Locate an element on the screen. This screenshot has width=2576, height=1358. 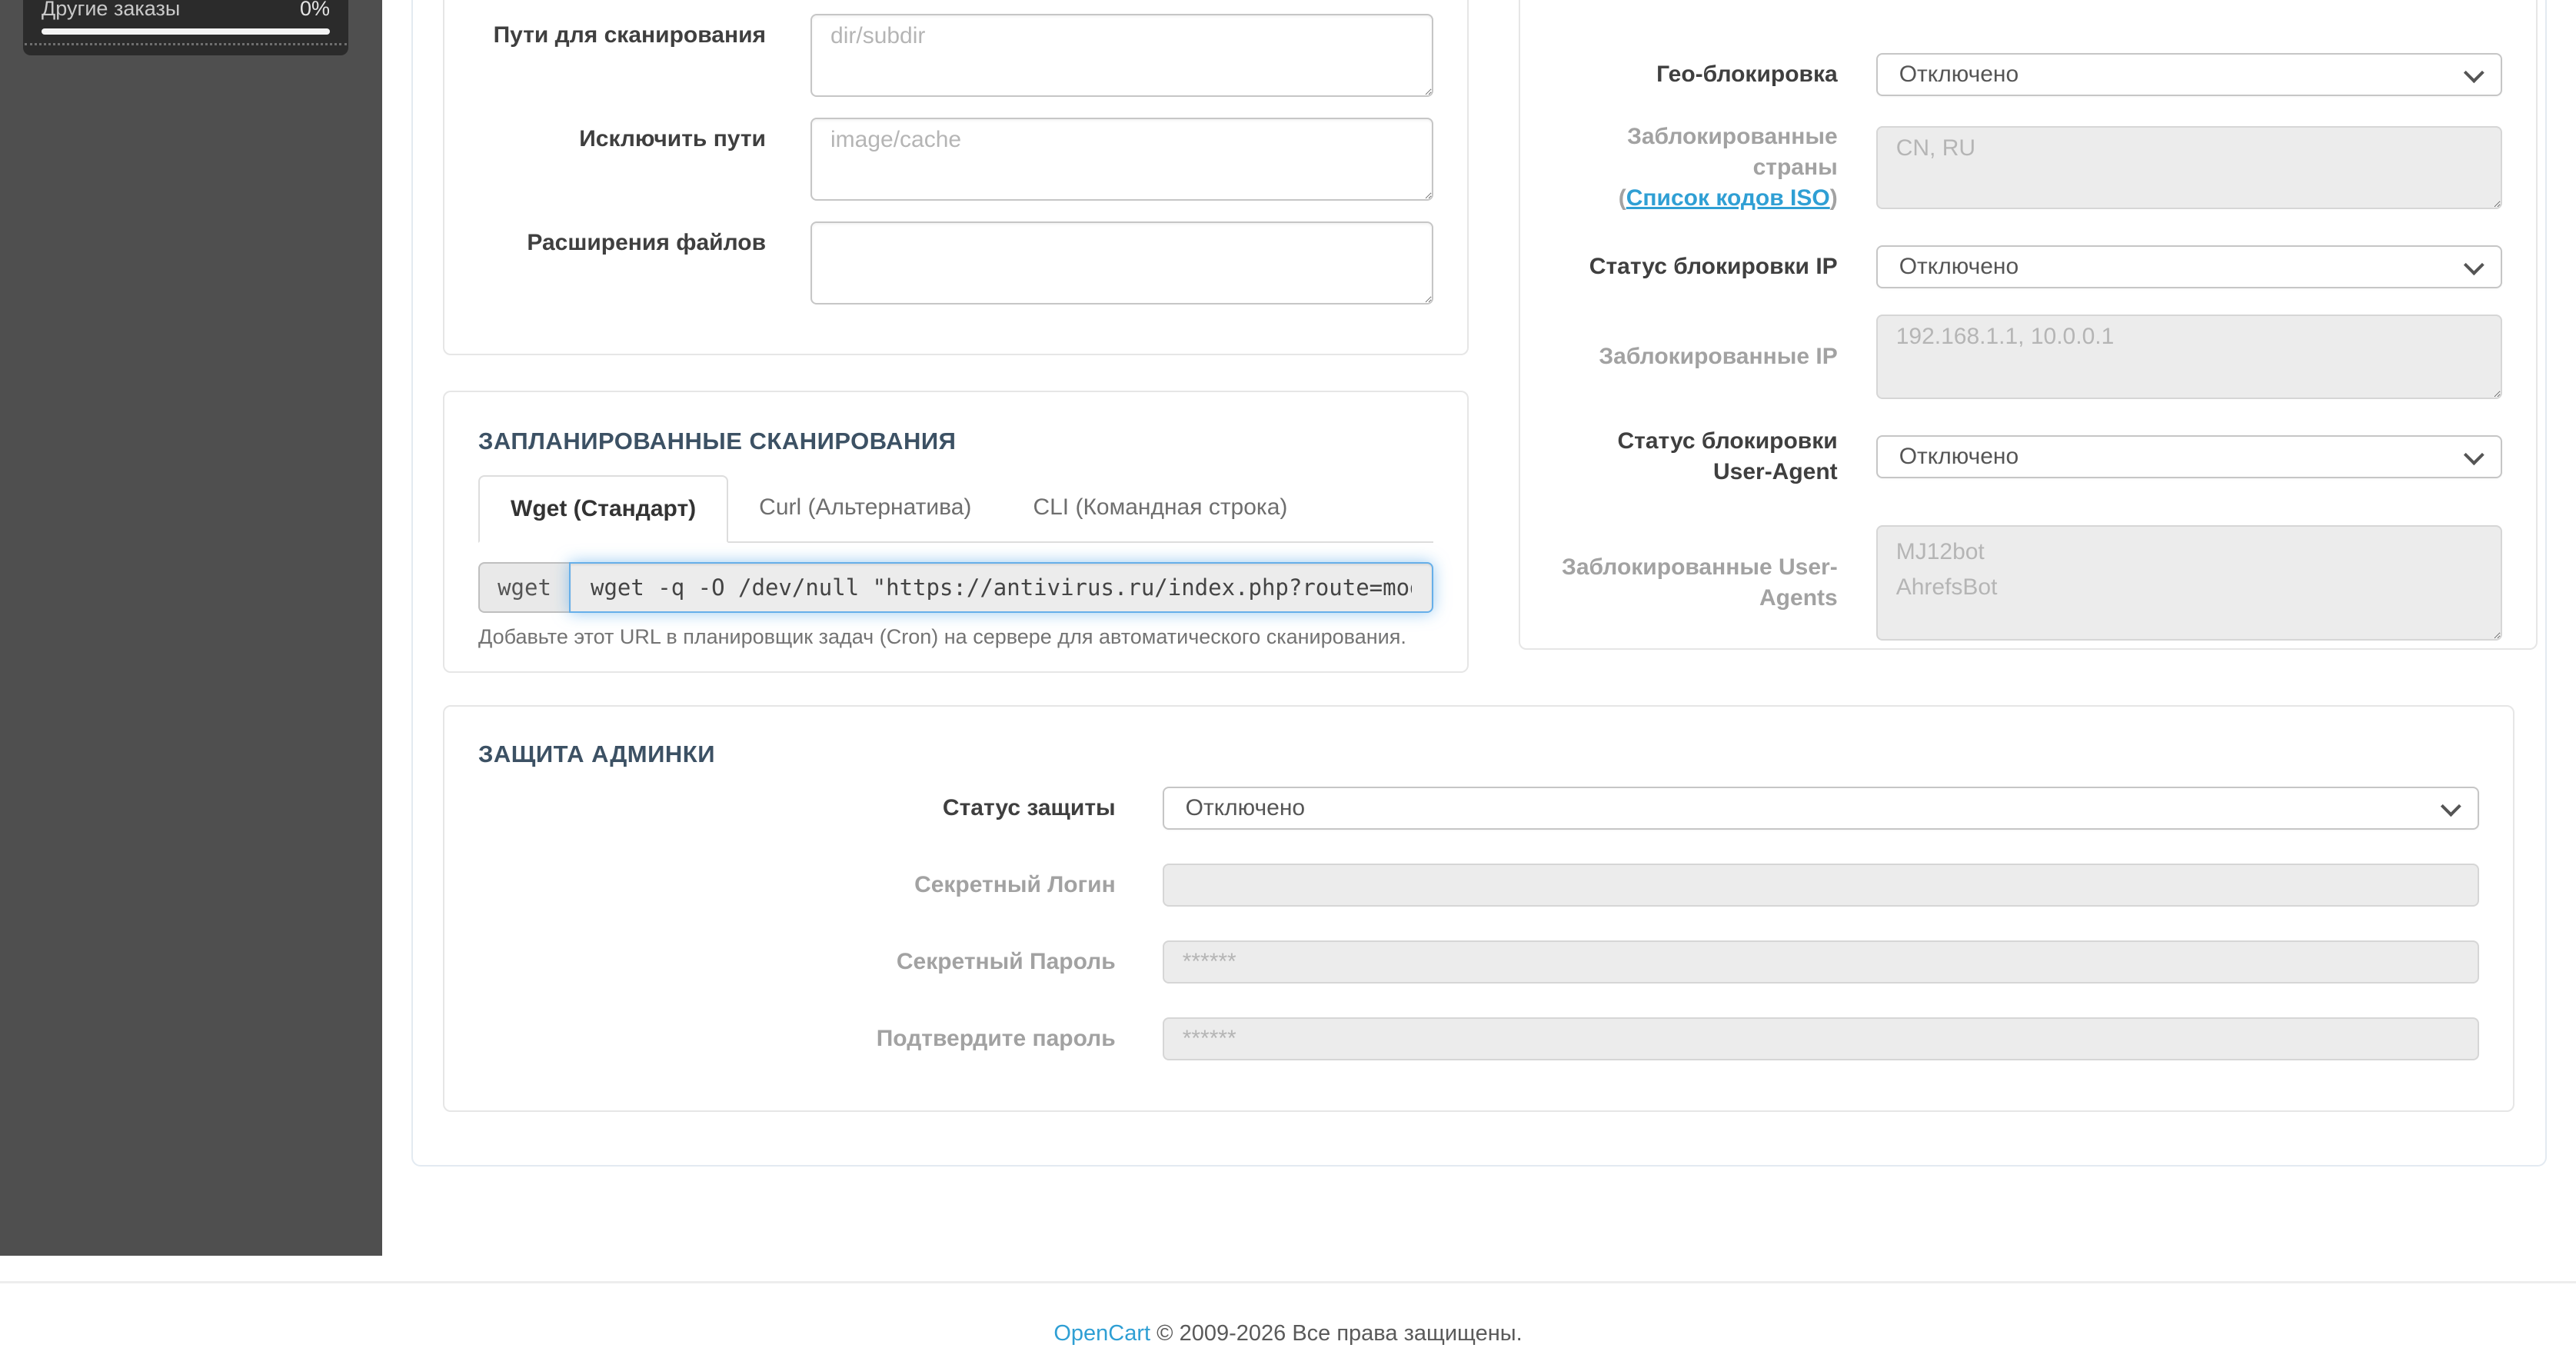
protection-status-label: Статус защиты is located at coordinates (1029, 807).